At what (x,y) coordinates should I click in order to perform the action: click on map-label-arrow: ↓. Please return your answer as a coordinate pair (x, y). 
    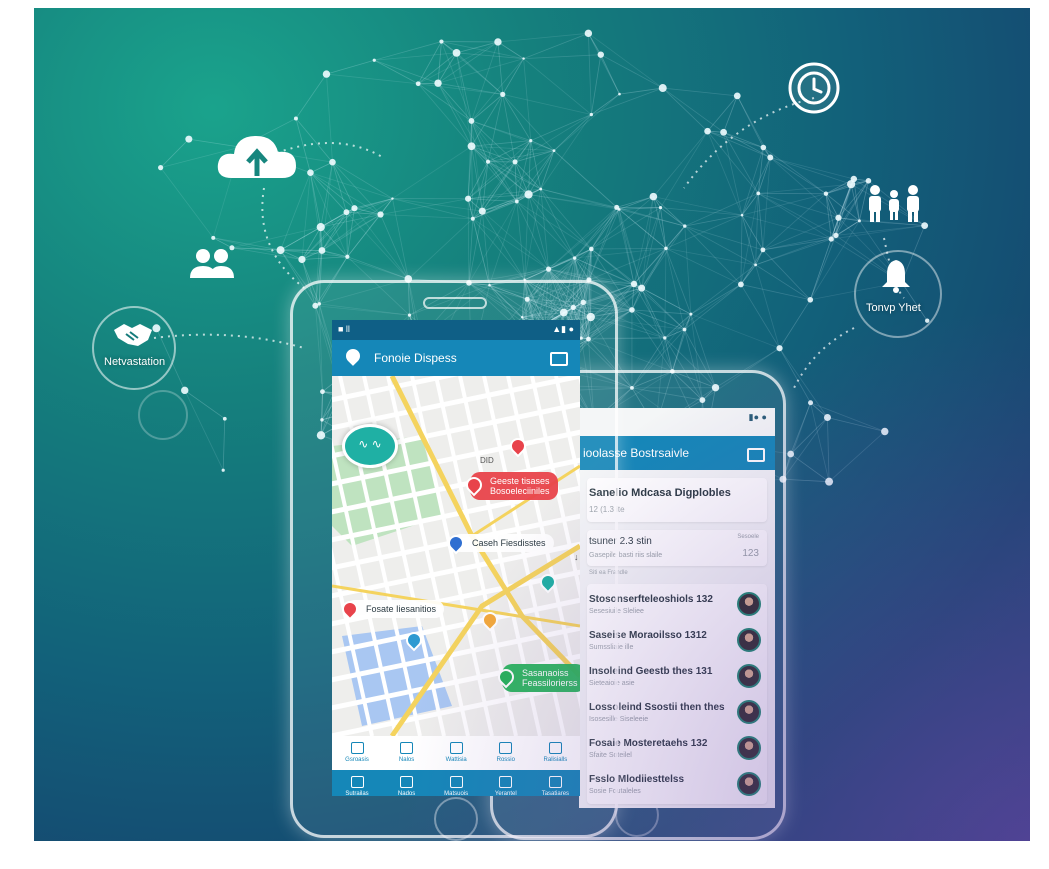
    Looking at the image, I should click on (576, 557).